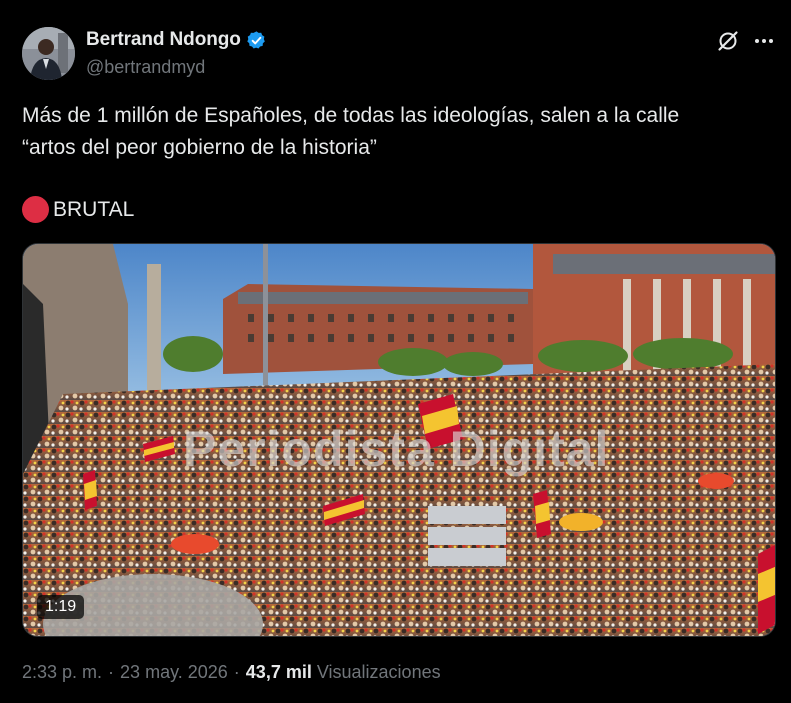 The width and height of the screenshot is (791, 703). I want to click on author-name-row: Bertrand Ndongo, so click(176, 40).